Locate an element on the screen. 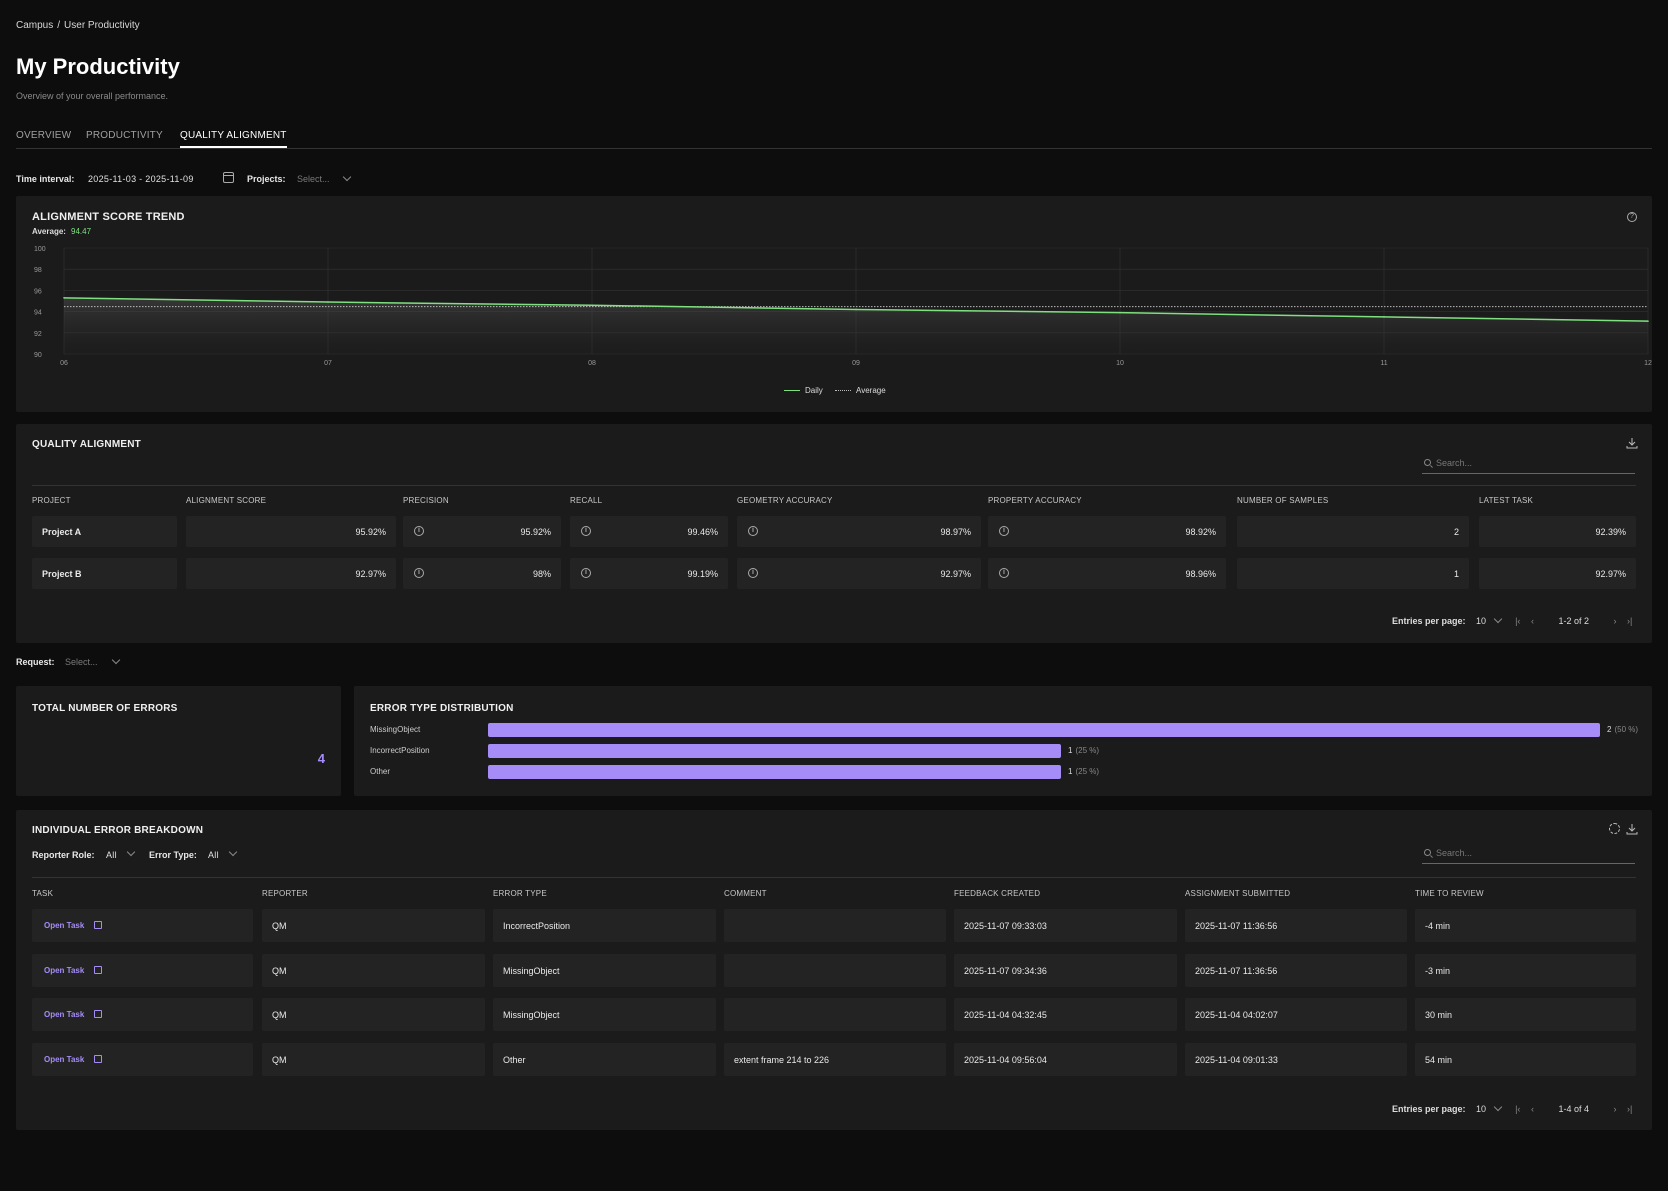 The width and height of the screenshot is (1668, 1191). cell-value-property: 98.92% is located at coordinates (1200, 532).